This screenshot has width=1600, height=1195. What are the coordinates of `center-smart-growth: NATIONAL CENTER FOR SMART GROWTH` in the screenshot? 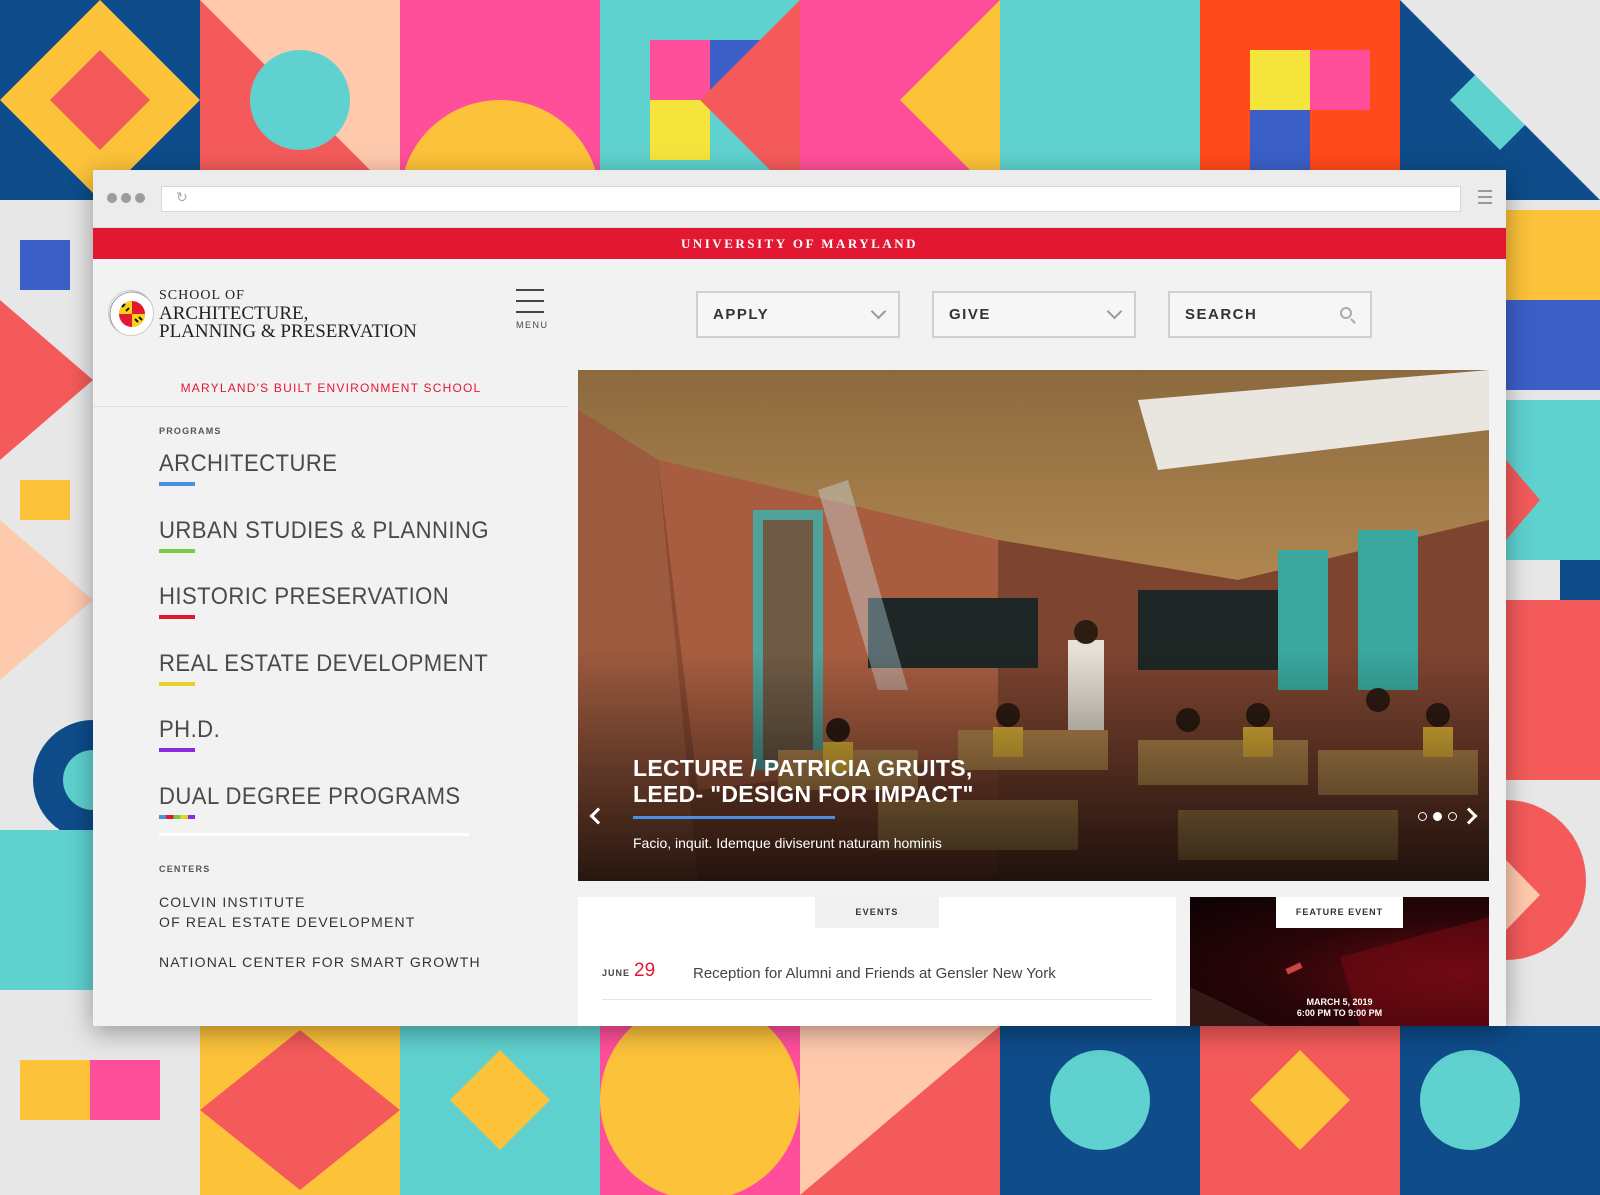 It's located at (364, 962).